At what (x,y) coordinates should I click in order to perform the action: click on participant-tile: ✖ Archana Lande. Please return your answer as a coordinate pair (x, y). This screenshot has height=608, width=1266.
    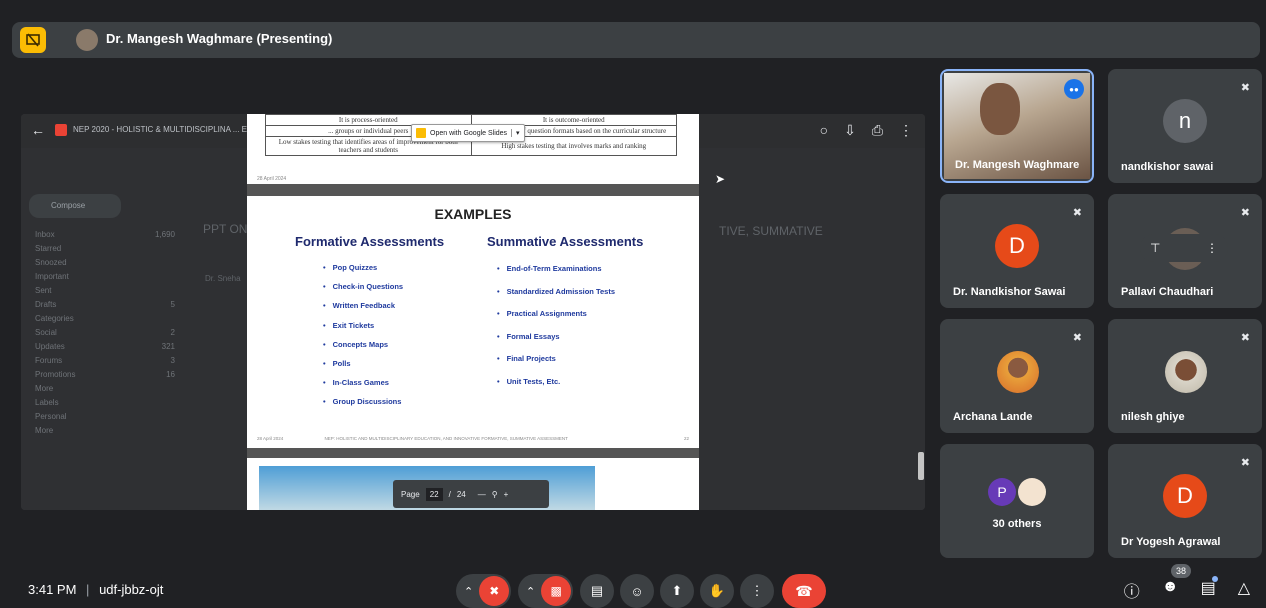
    Looking at the image, I should click on (1017, 376).